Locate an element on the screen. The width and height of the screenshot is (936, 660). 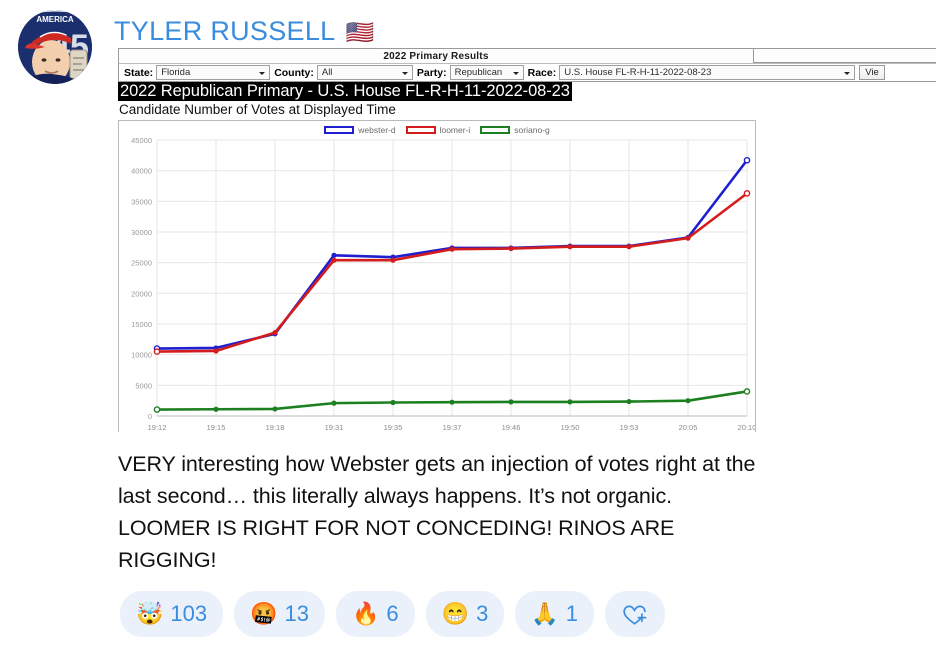
reaction-count-2: 6 is located at coordinates (392, 613).